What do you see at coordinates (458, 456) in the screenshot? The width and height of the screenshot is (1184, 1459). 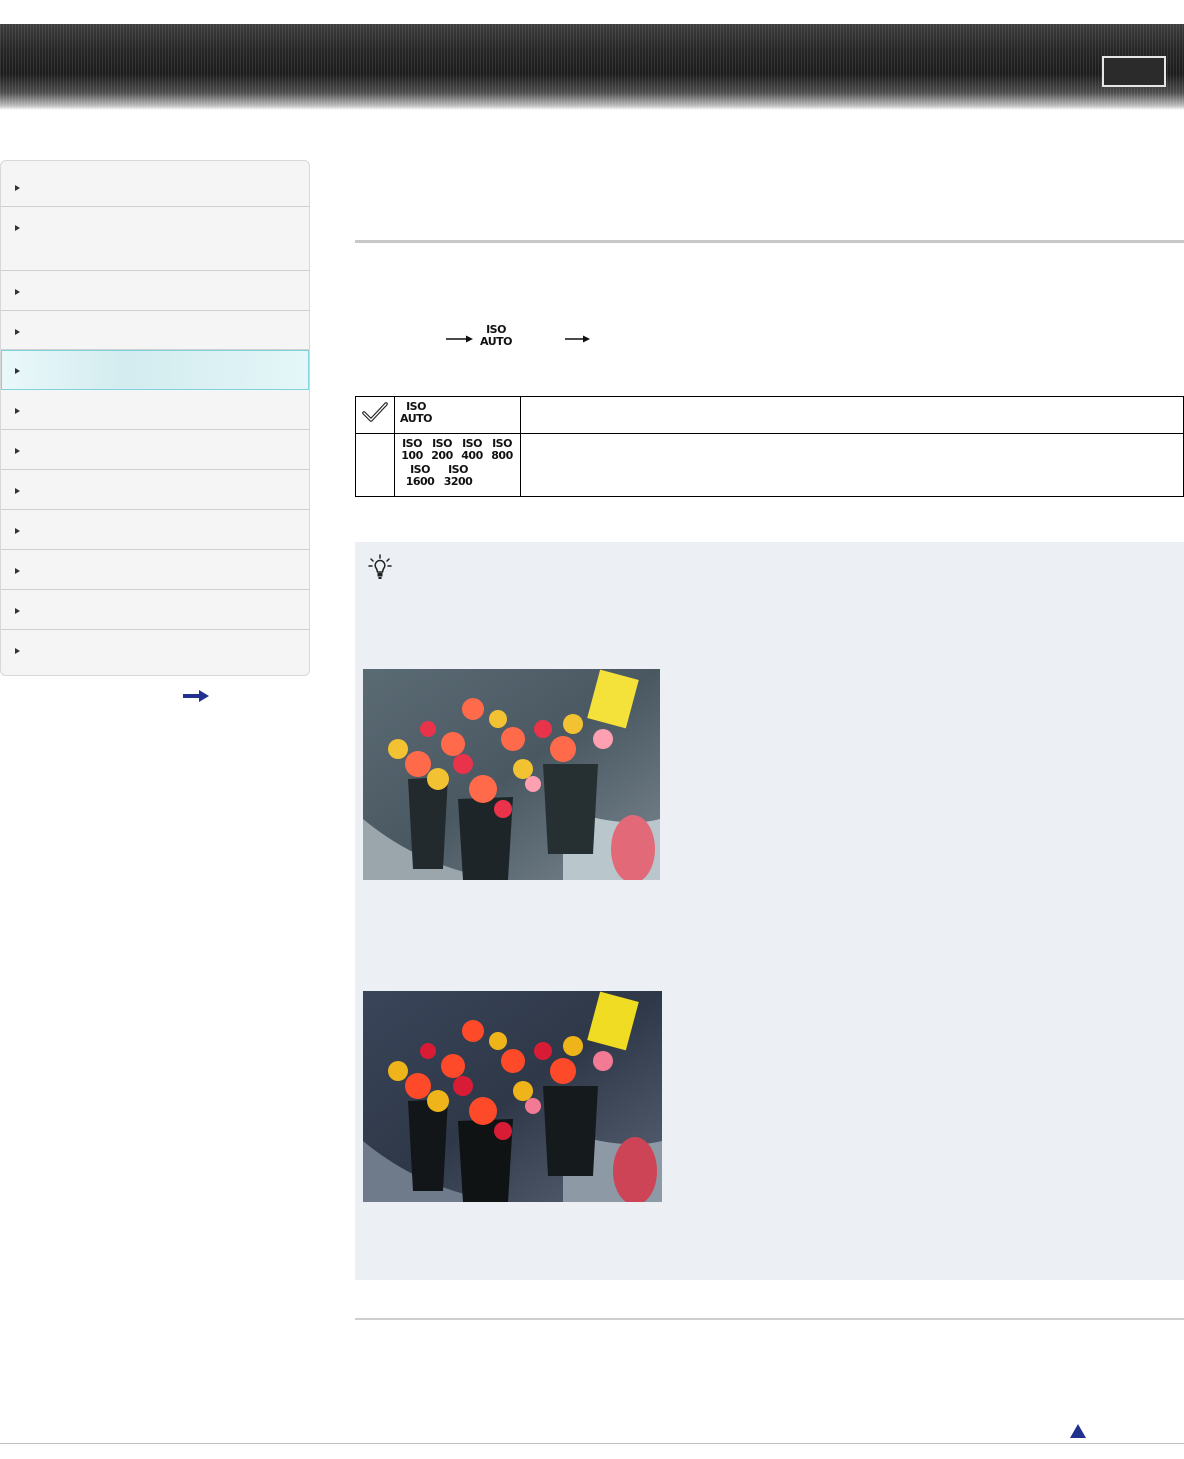 I see `iso-row-2: 100 200 400 800` at bounding box center [458, 456].